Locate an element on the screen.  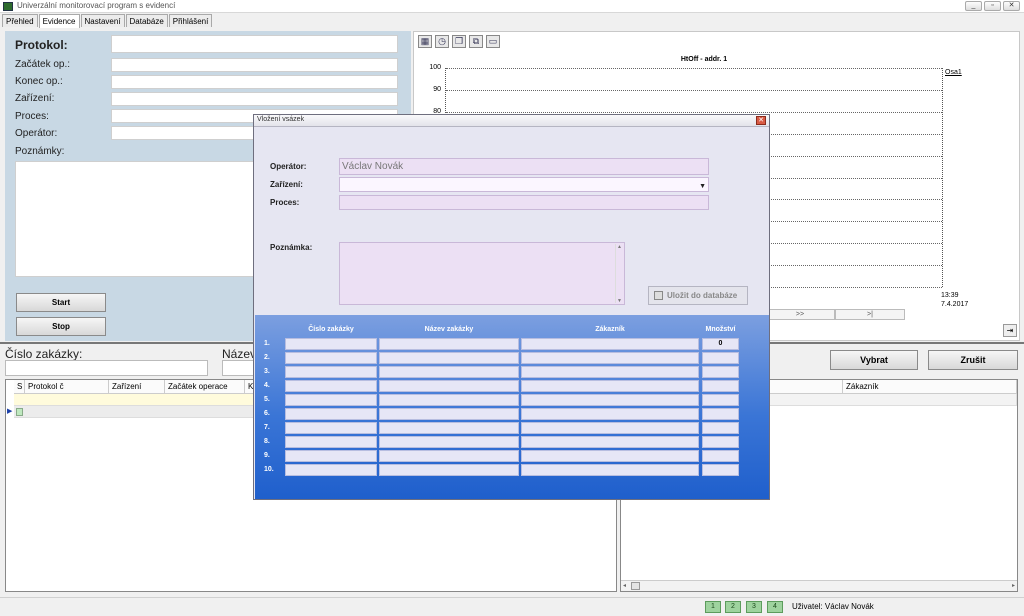
status-button-3: 3 is located at coordinates (754, 607).